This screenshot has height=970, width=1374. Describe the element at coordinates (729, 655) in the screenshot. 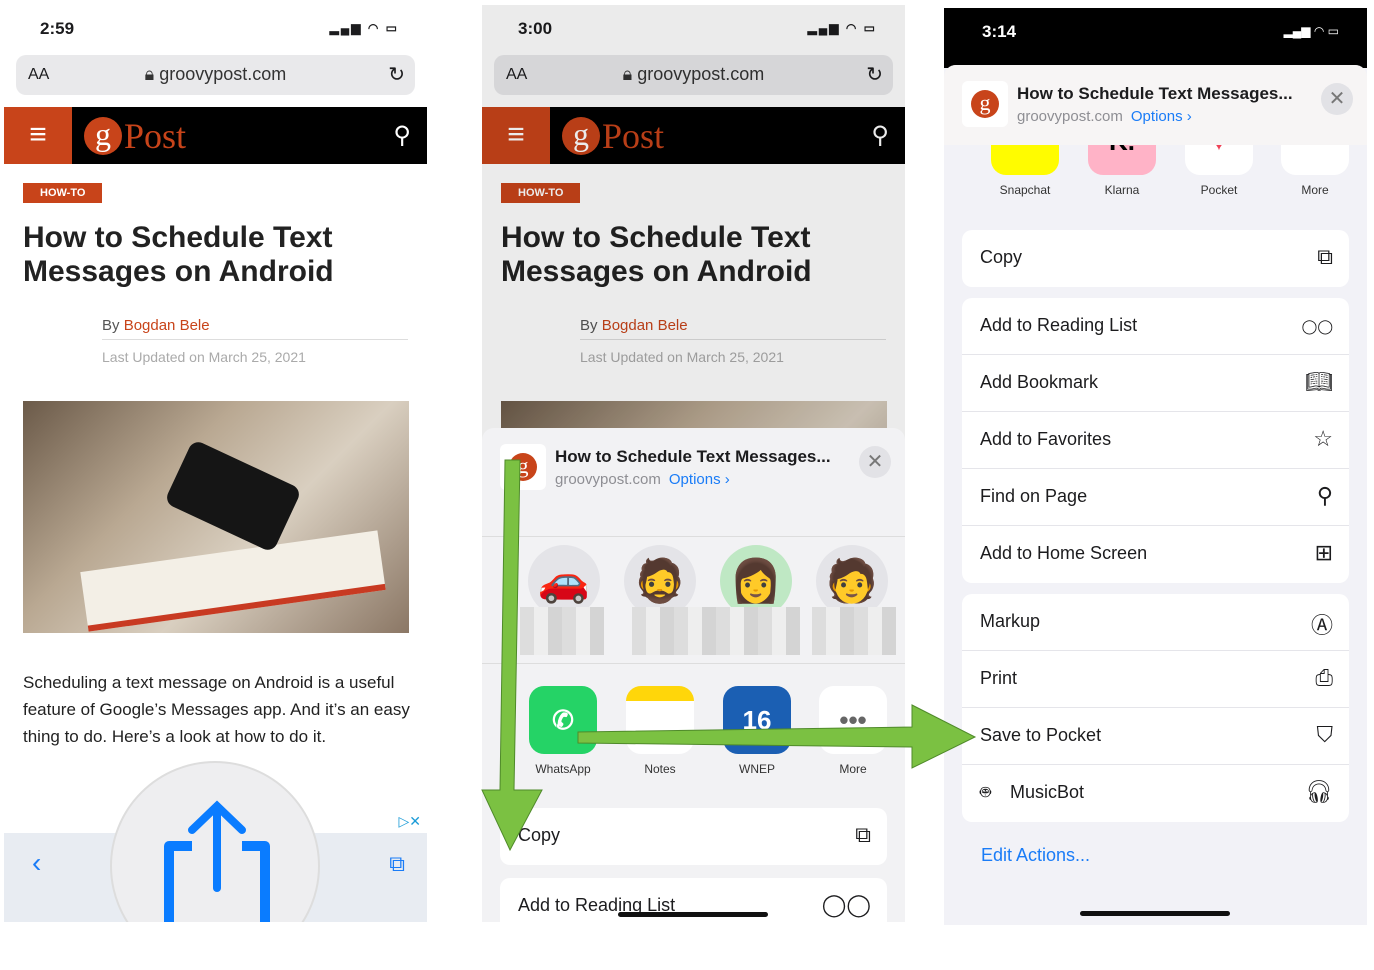

I see `annotation-arrows` at that location.